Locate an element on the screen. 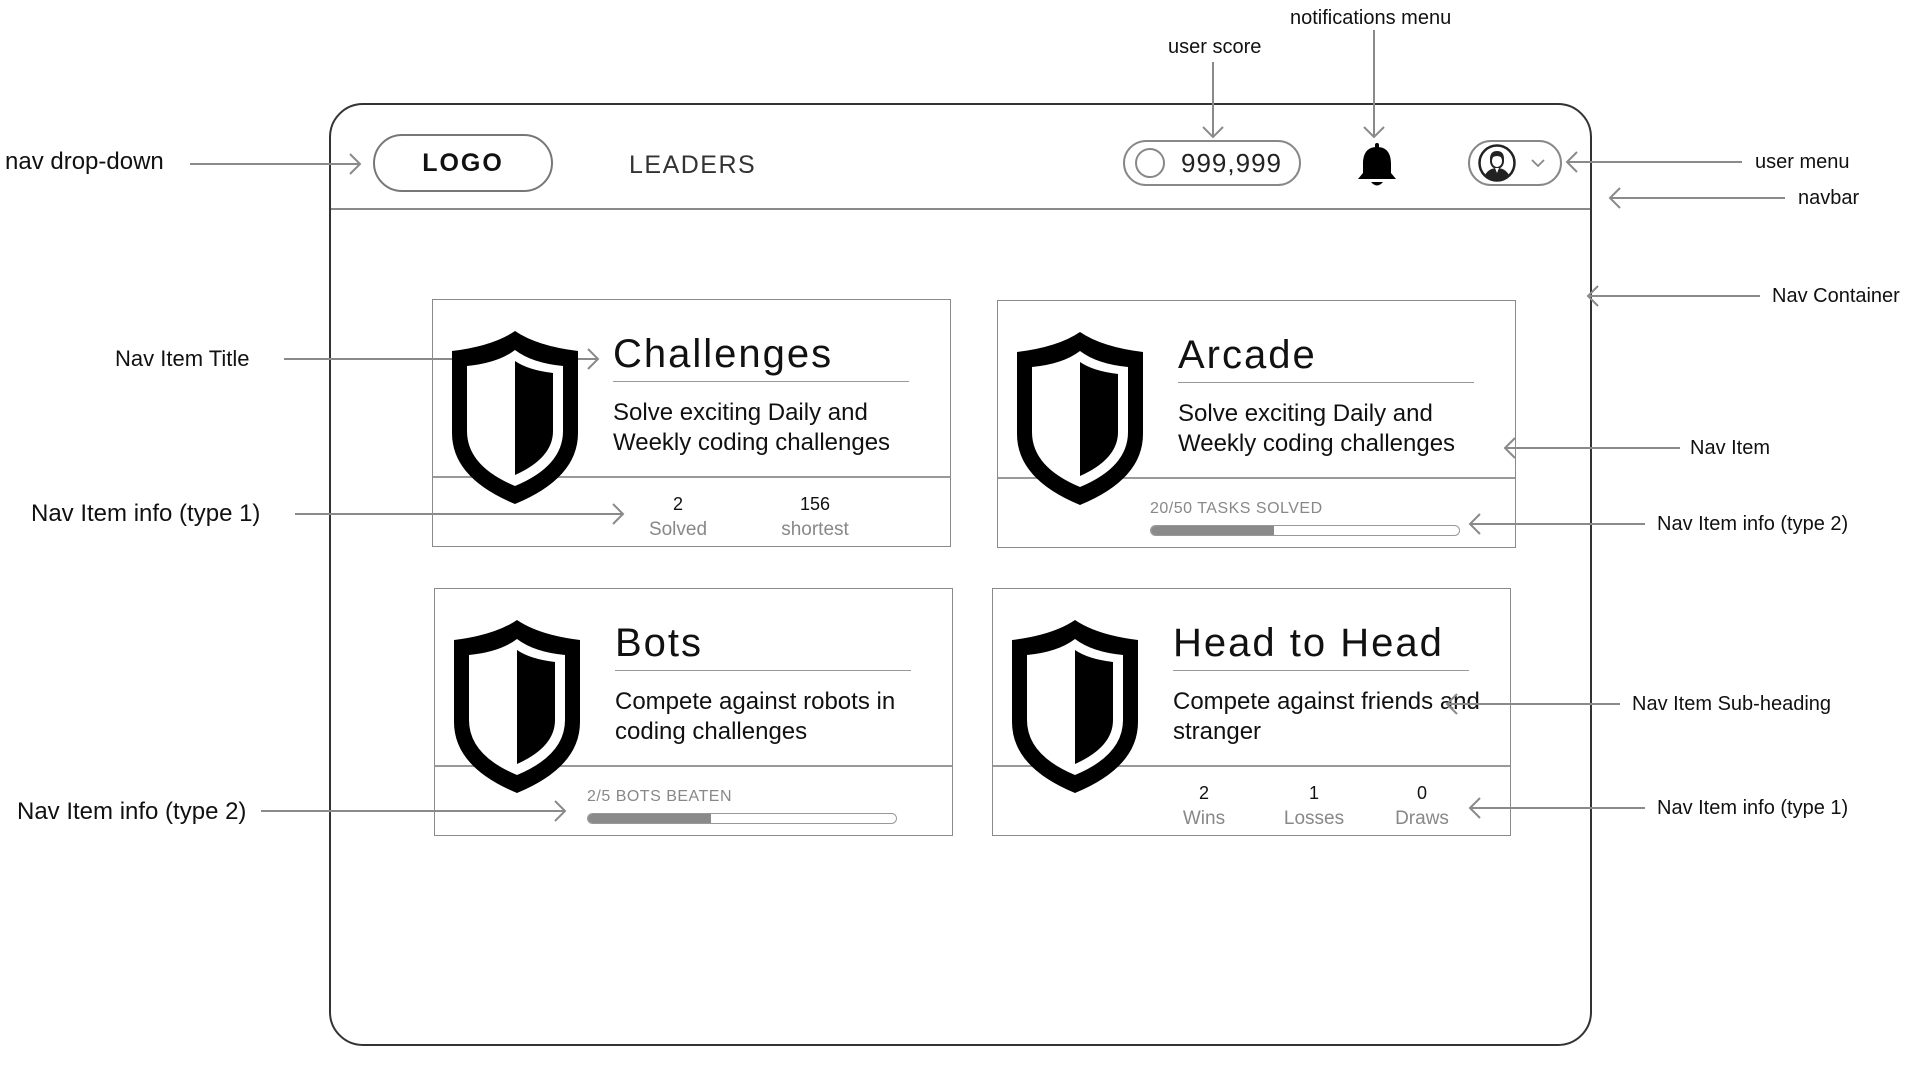 The height and width of the screenshot is (1080, 1920). annotation-user-score: user score is located at coordinates (1215, 47).